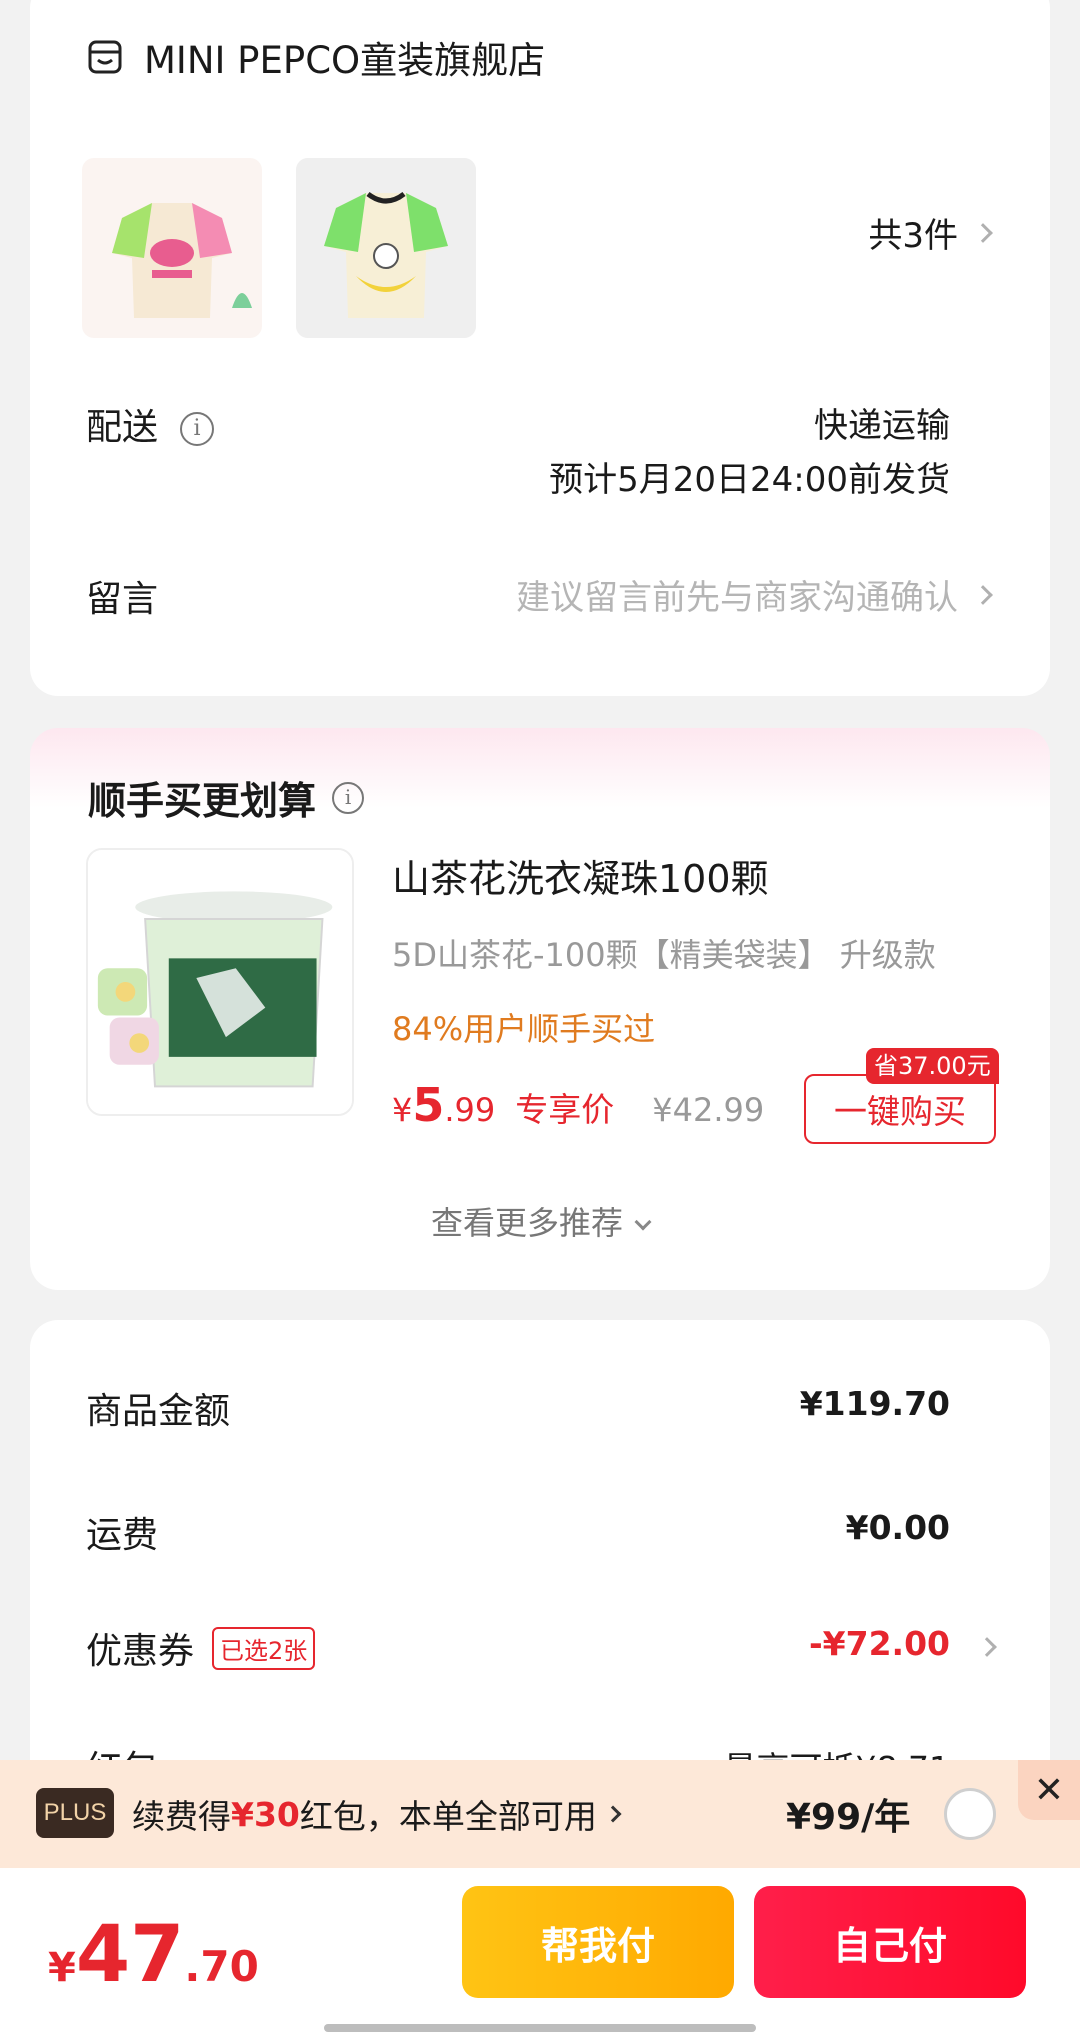  Describe the element at coordinates (172, 248) in the screenshot. I see `product-thumbnail-pink` at that location.